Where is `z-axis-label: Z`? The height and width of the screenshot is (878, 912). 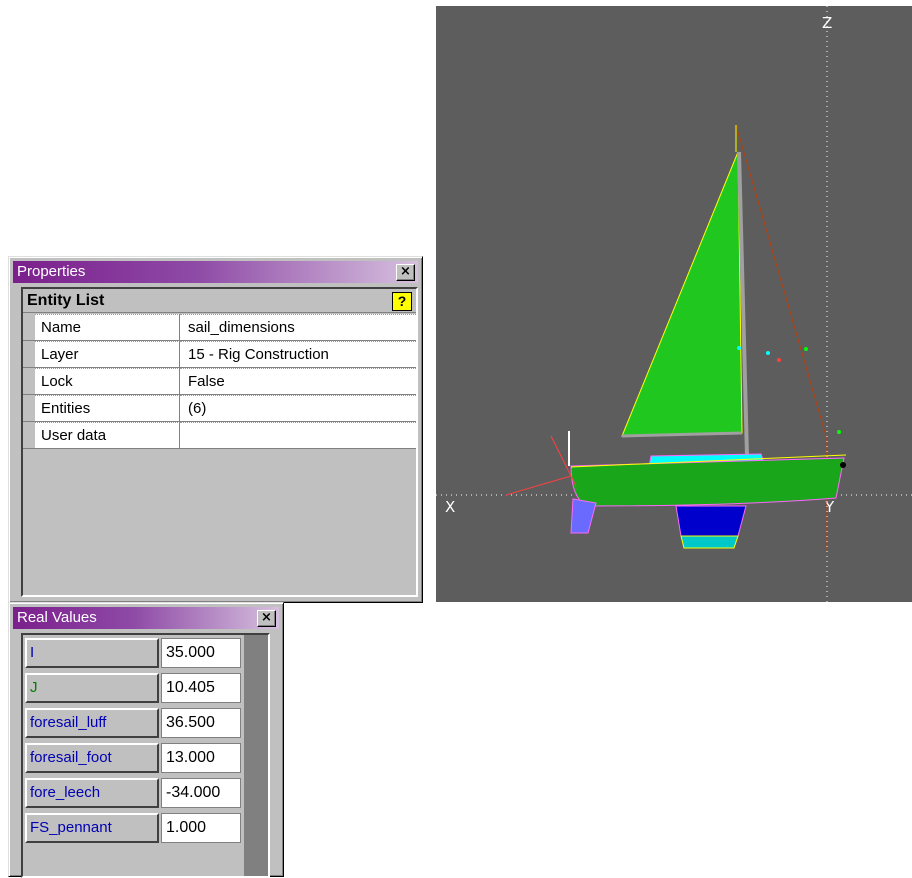
z-axis-label: Z is located at coordinates (827, 23).